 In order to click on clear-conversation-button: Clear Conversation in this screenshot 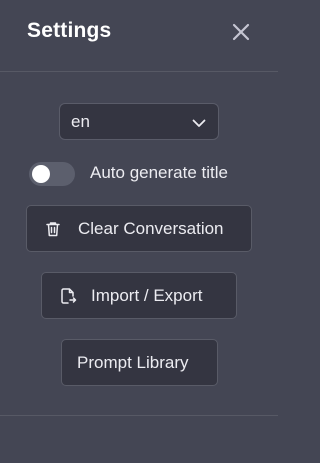, I will do `click(139, 228)`.